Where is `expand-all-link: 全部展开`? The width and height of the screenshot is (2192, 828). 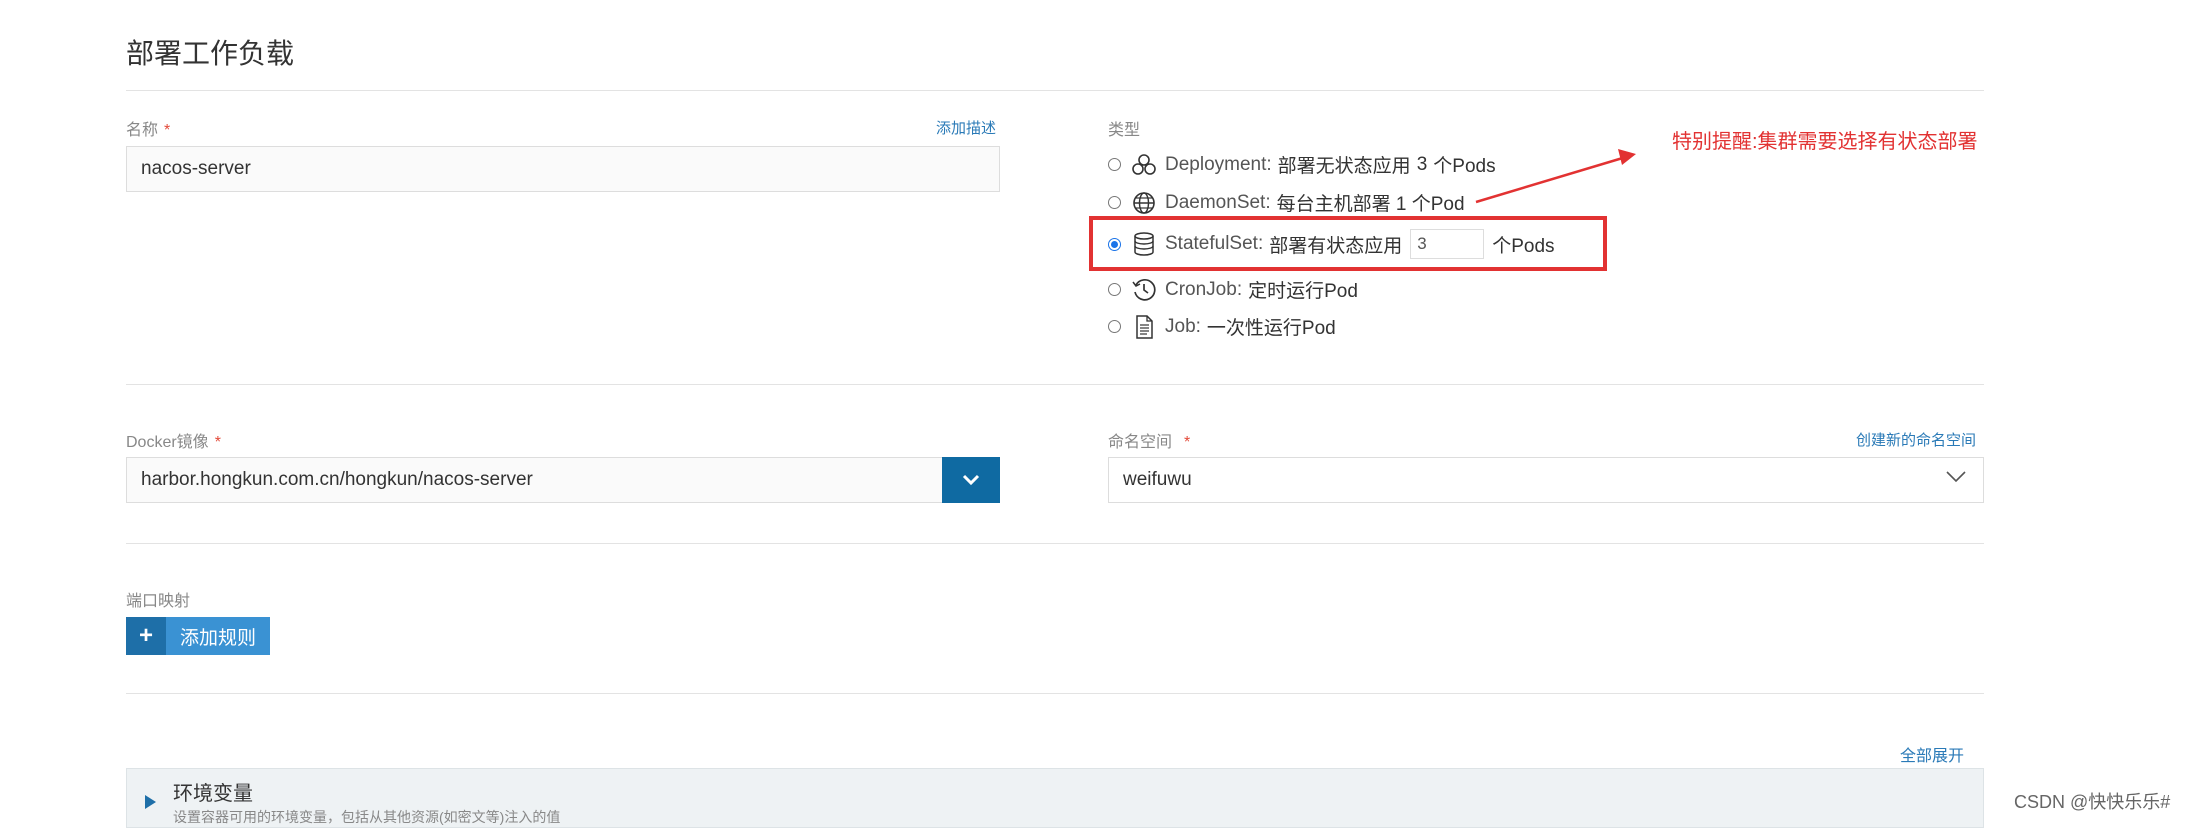
expand-all-link: 全部展开 is located at coordinates (1932, 754).